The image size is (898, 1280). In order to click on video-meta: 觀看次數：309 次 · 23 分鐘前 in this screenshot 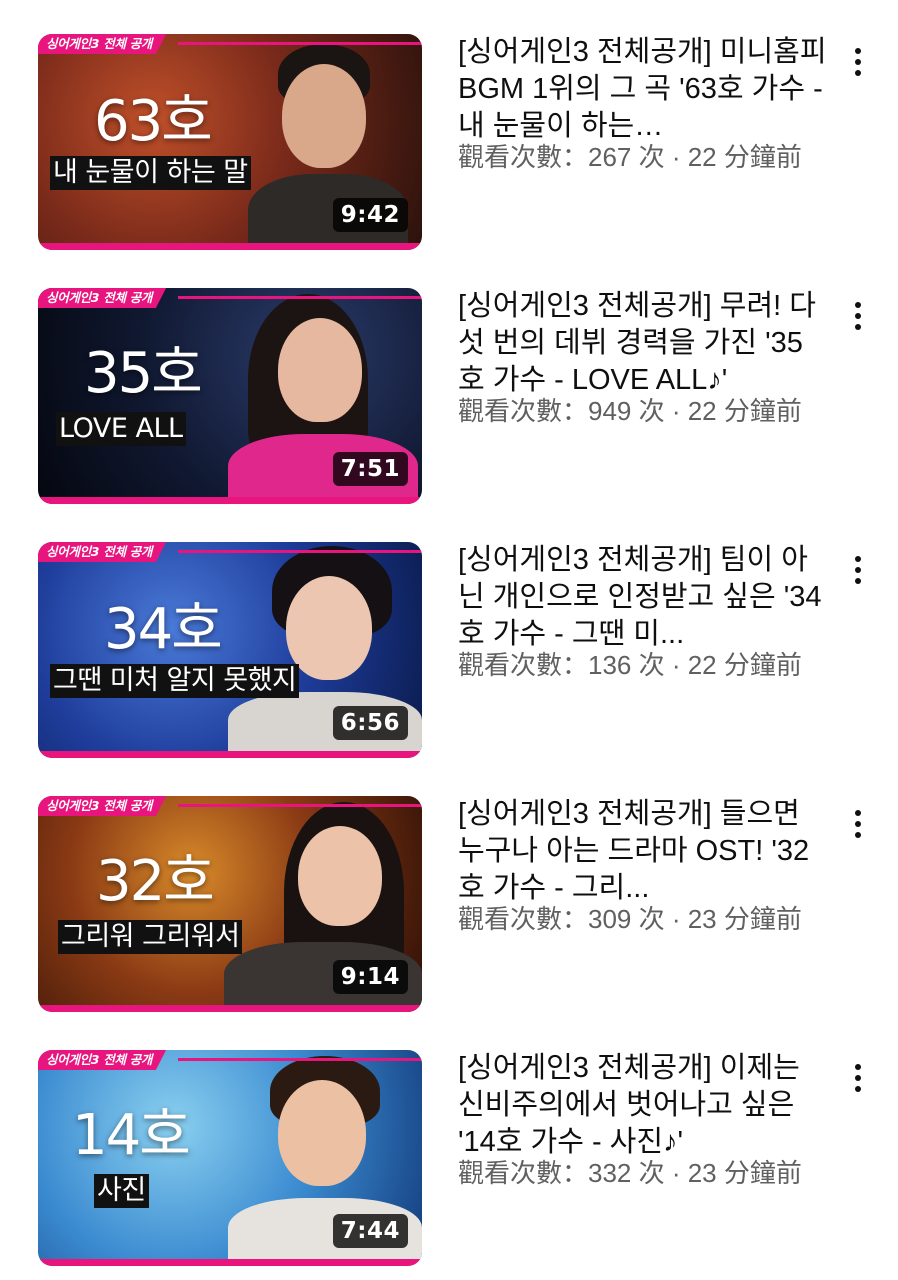, I will do `click(630, 919)`.